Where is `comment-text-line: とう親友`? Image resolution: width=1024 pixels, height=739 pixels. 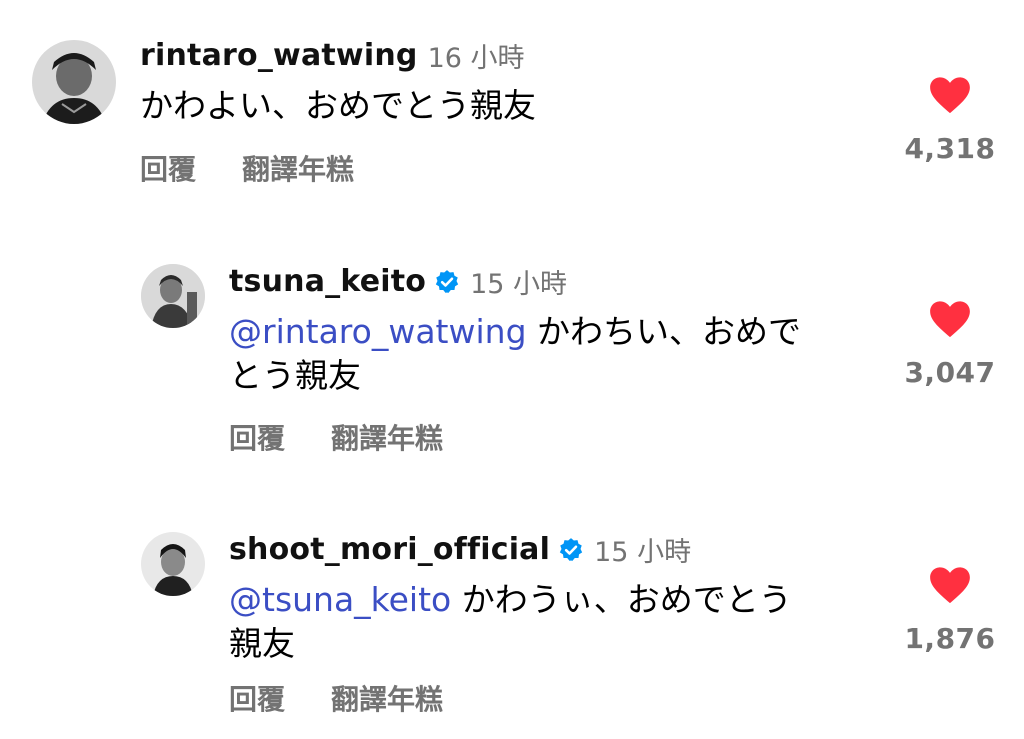
comment-text-line: とう親友 is located at coordinates (295, 375).